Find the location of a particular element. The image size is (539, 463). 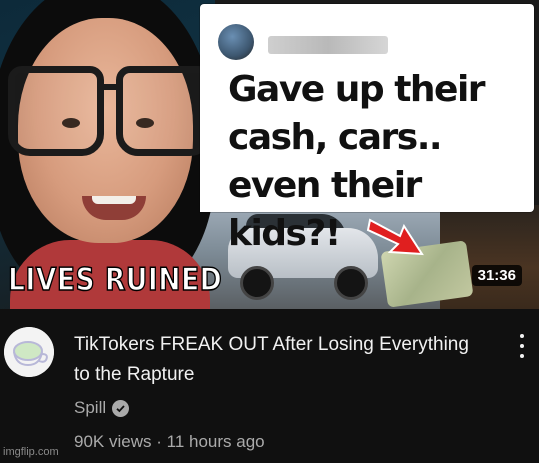

more-vert-icon is located at coordinates (522, 346).